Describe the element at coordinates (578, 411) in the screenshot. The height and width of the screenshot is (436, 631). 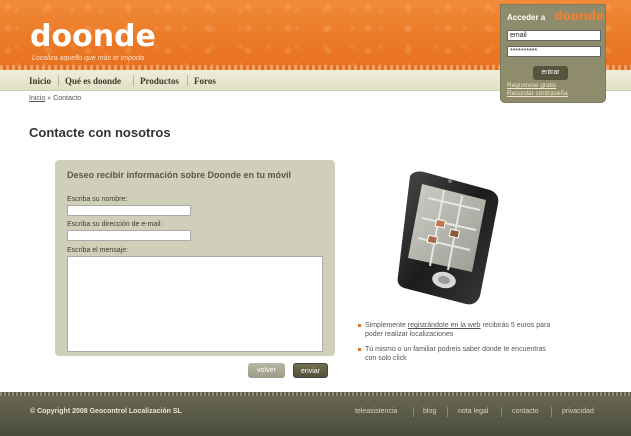
I see `footer-link-privacidad: privacidad` at that location.